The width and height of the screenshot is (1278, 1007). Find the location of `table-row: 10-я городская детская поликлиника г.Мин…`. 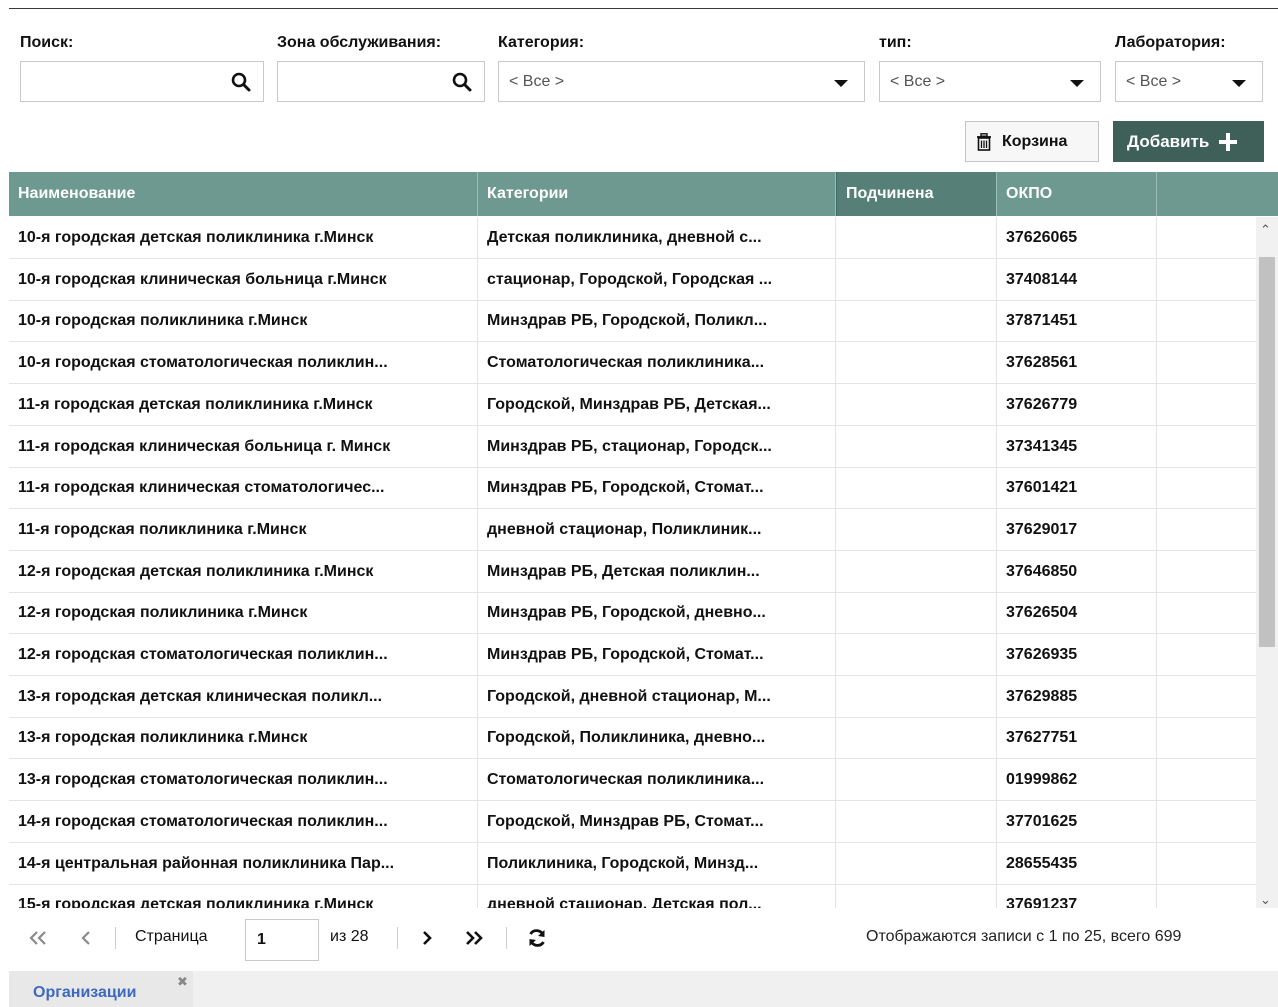

table-row: 10-я городская детская поликлиника г.Мин… is located at coordinates (632, 238).